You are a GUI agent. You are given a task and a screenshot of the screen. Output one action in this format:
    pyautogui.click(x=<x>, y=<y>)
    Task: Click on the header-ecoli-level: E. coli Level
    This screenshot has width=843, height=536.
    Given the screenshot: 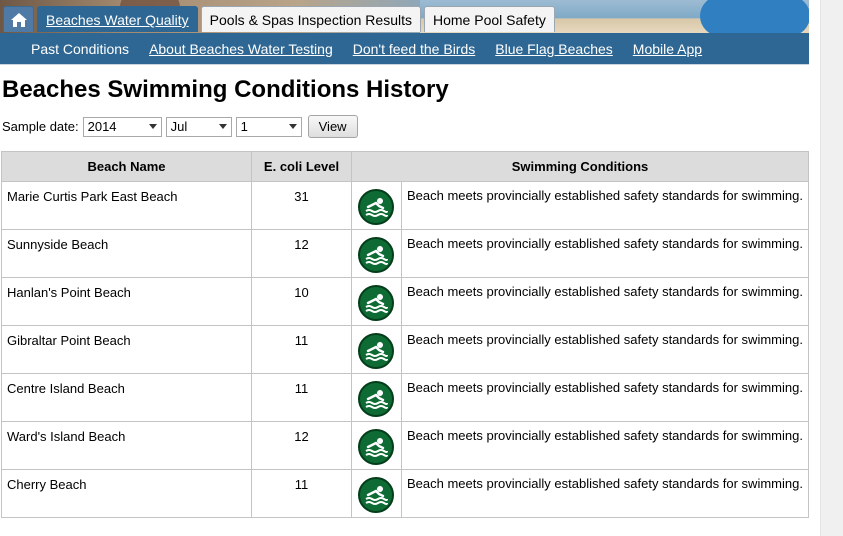 What is the action you would take?
    pyautogui.click(x=301, y=166)
    